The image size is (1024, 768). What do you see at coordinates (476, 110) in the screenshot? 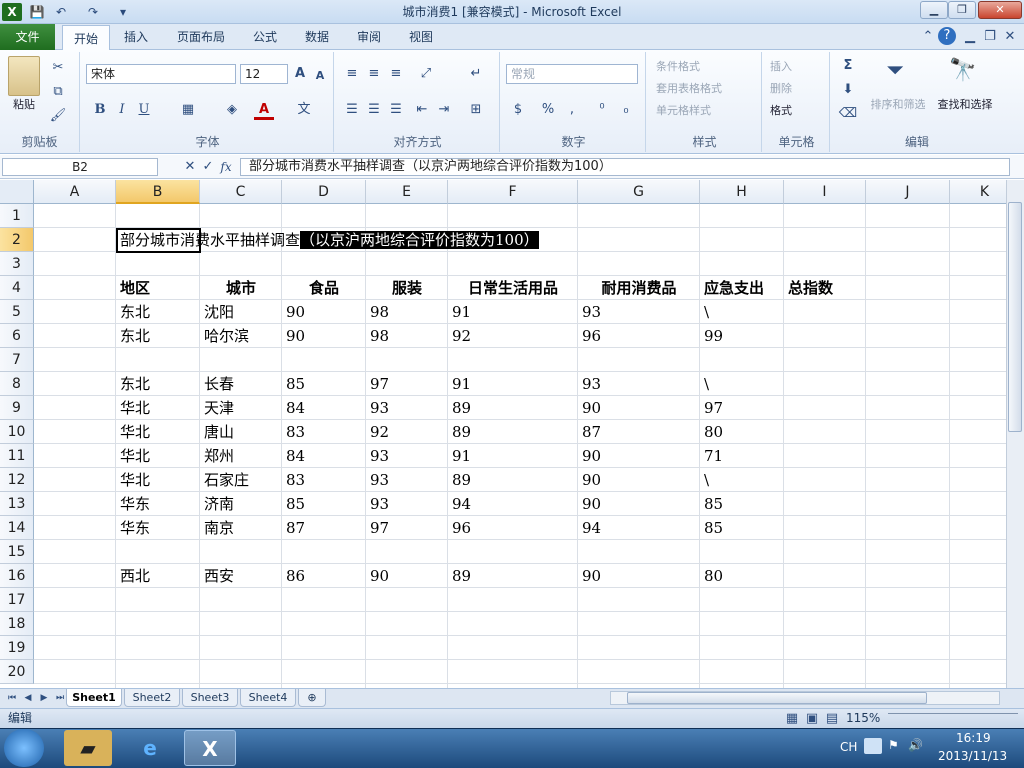
I see `merge-center-icon: ⊞` at bounding box center [476, 110].